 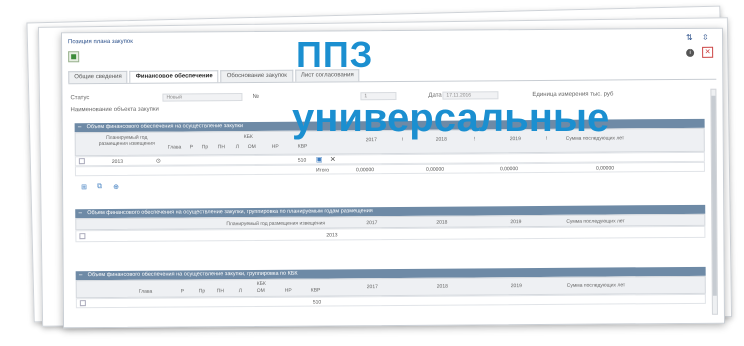 What do you see at coordinates (116, 187) in the screenshot?
I see `insert-row-icon: ⊕` at bounding box center [116, 187].